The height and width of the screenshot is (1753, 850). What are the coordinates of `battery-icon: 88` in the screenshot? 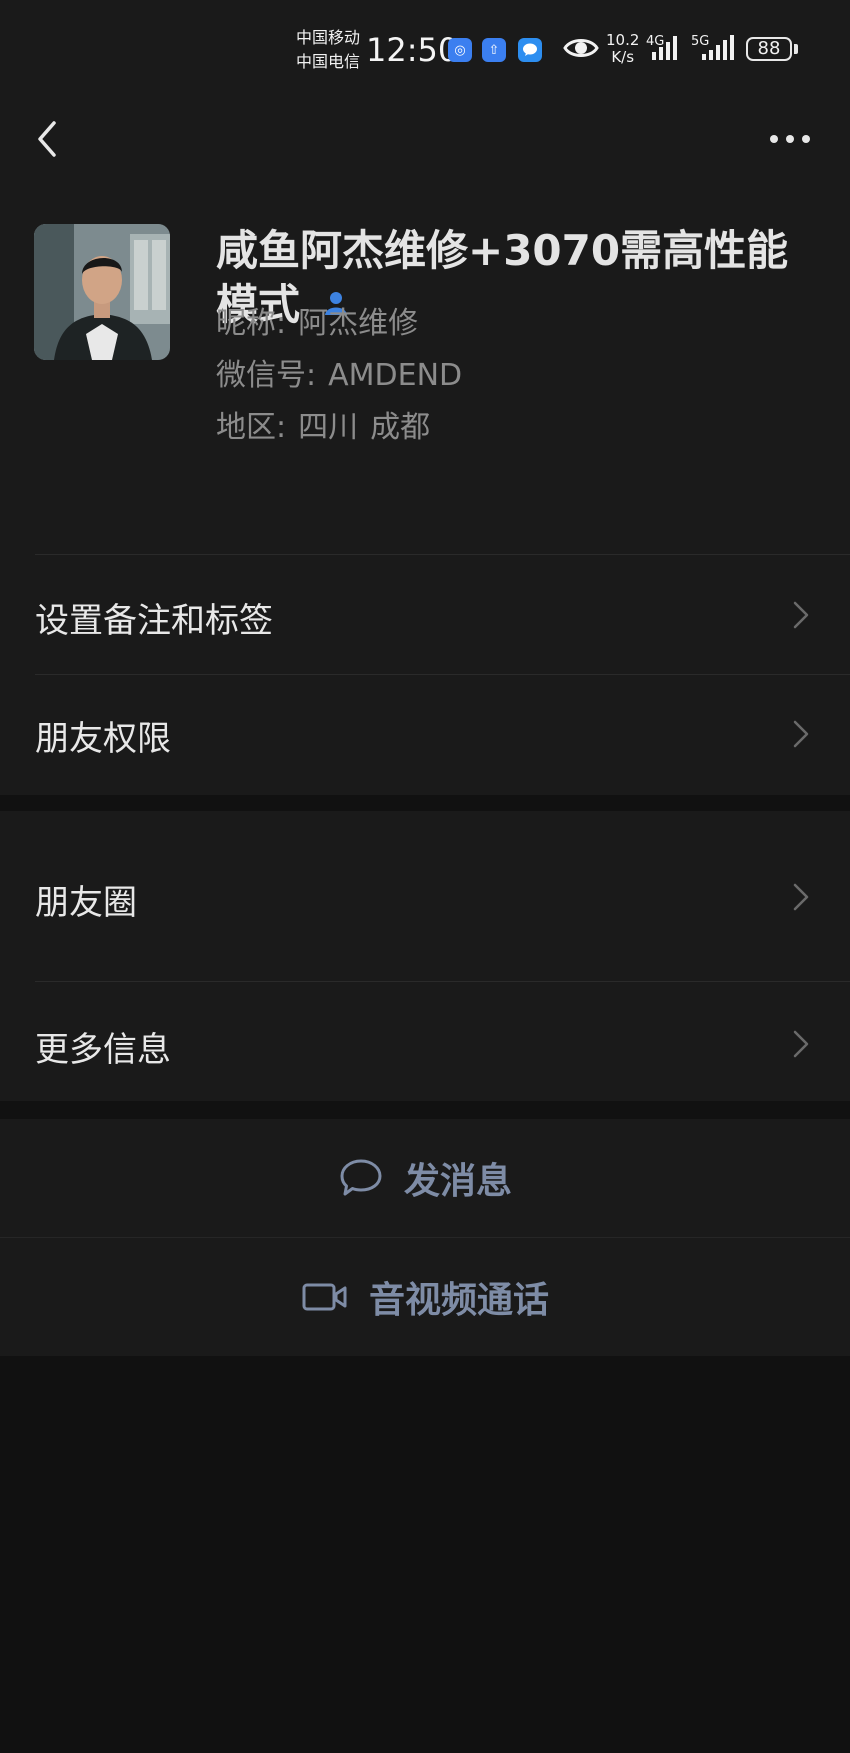 It's located at (769, 49).